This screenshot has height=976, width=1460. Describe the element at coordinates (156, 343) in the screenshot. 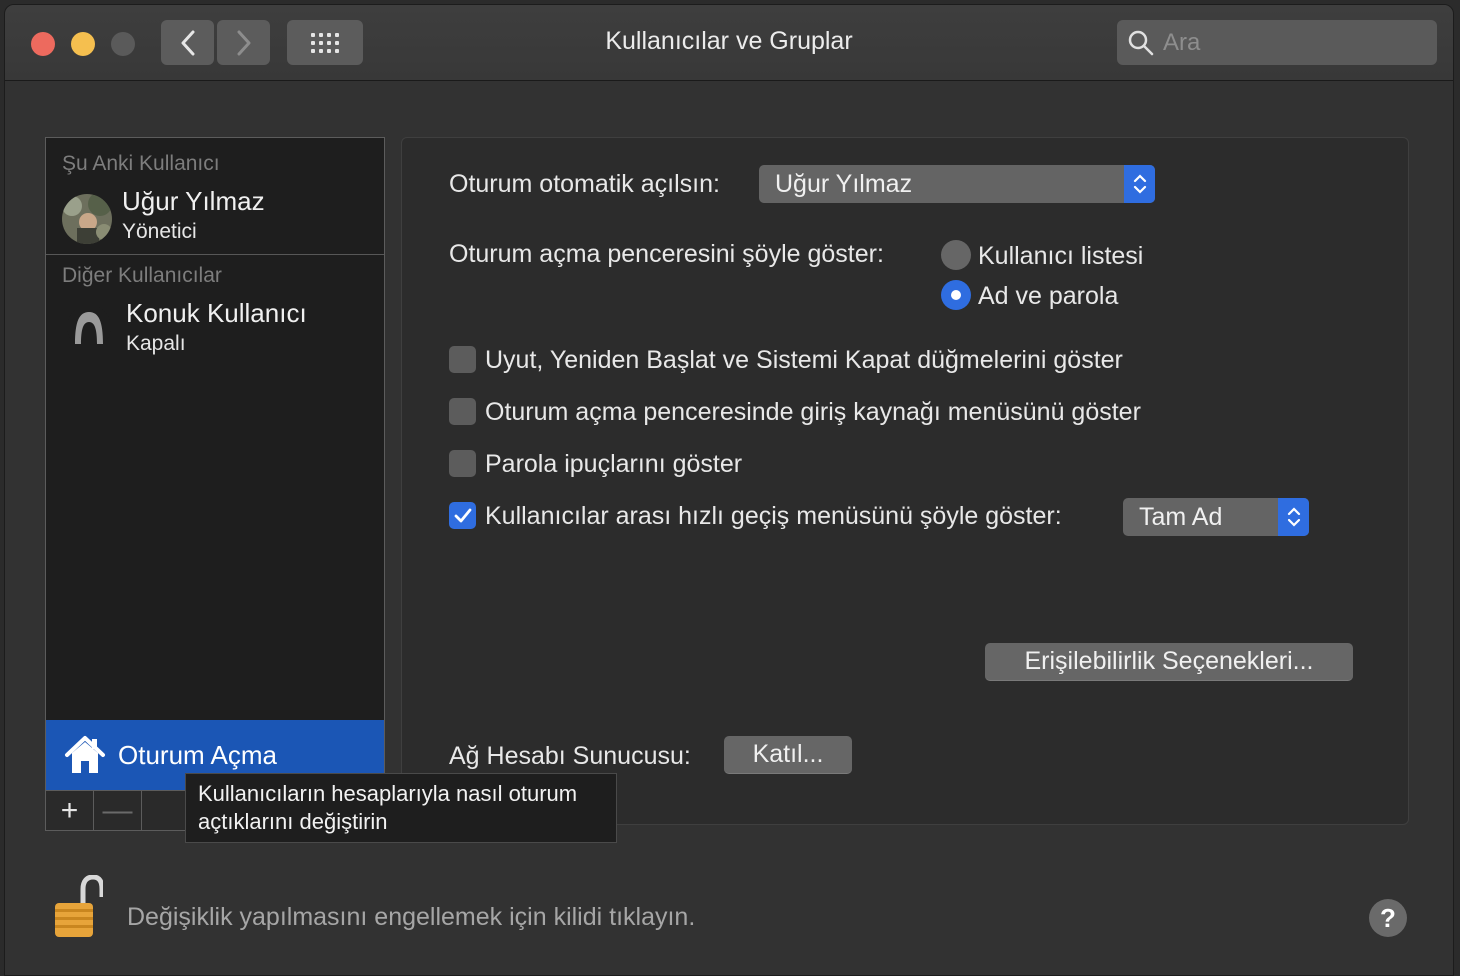

I see `guest-user-status: Kapalı` at that location.